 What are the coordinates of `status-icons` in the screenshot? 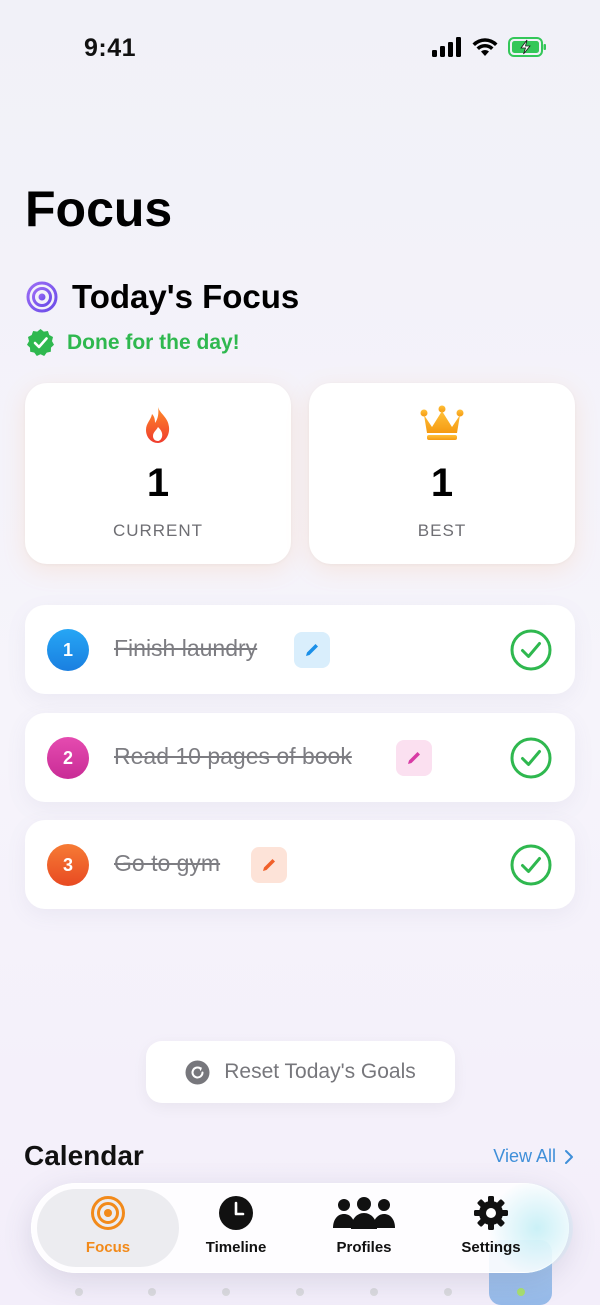 It's located at (490, 47).